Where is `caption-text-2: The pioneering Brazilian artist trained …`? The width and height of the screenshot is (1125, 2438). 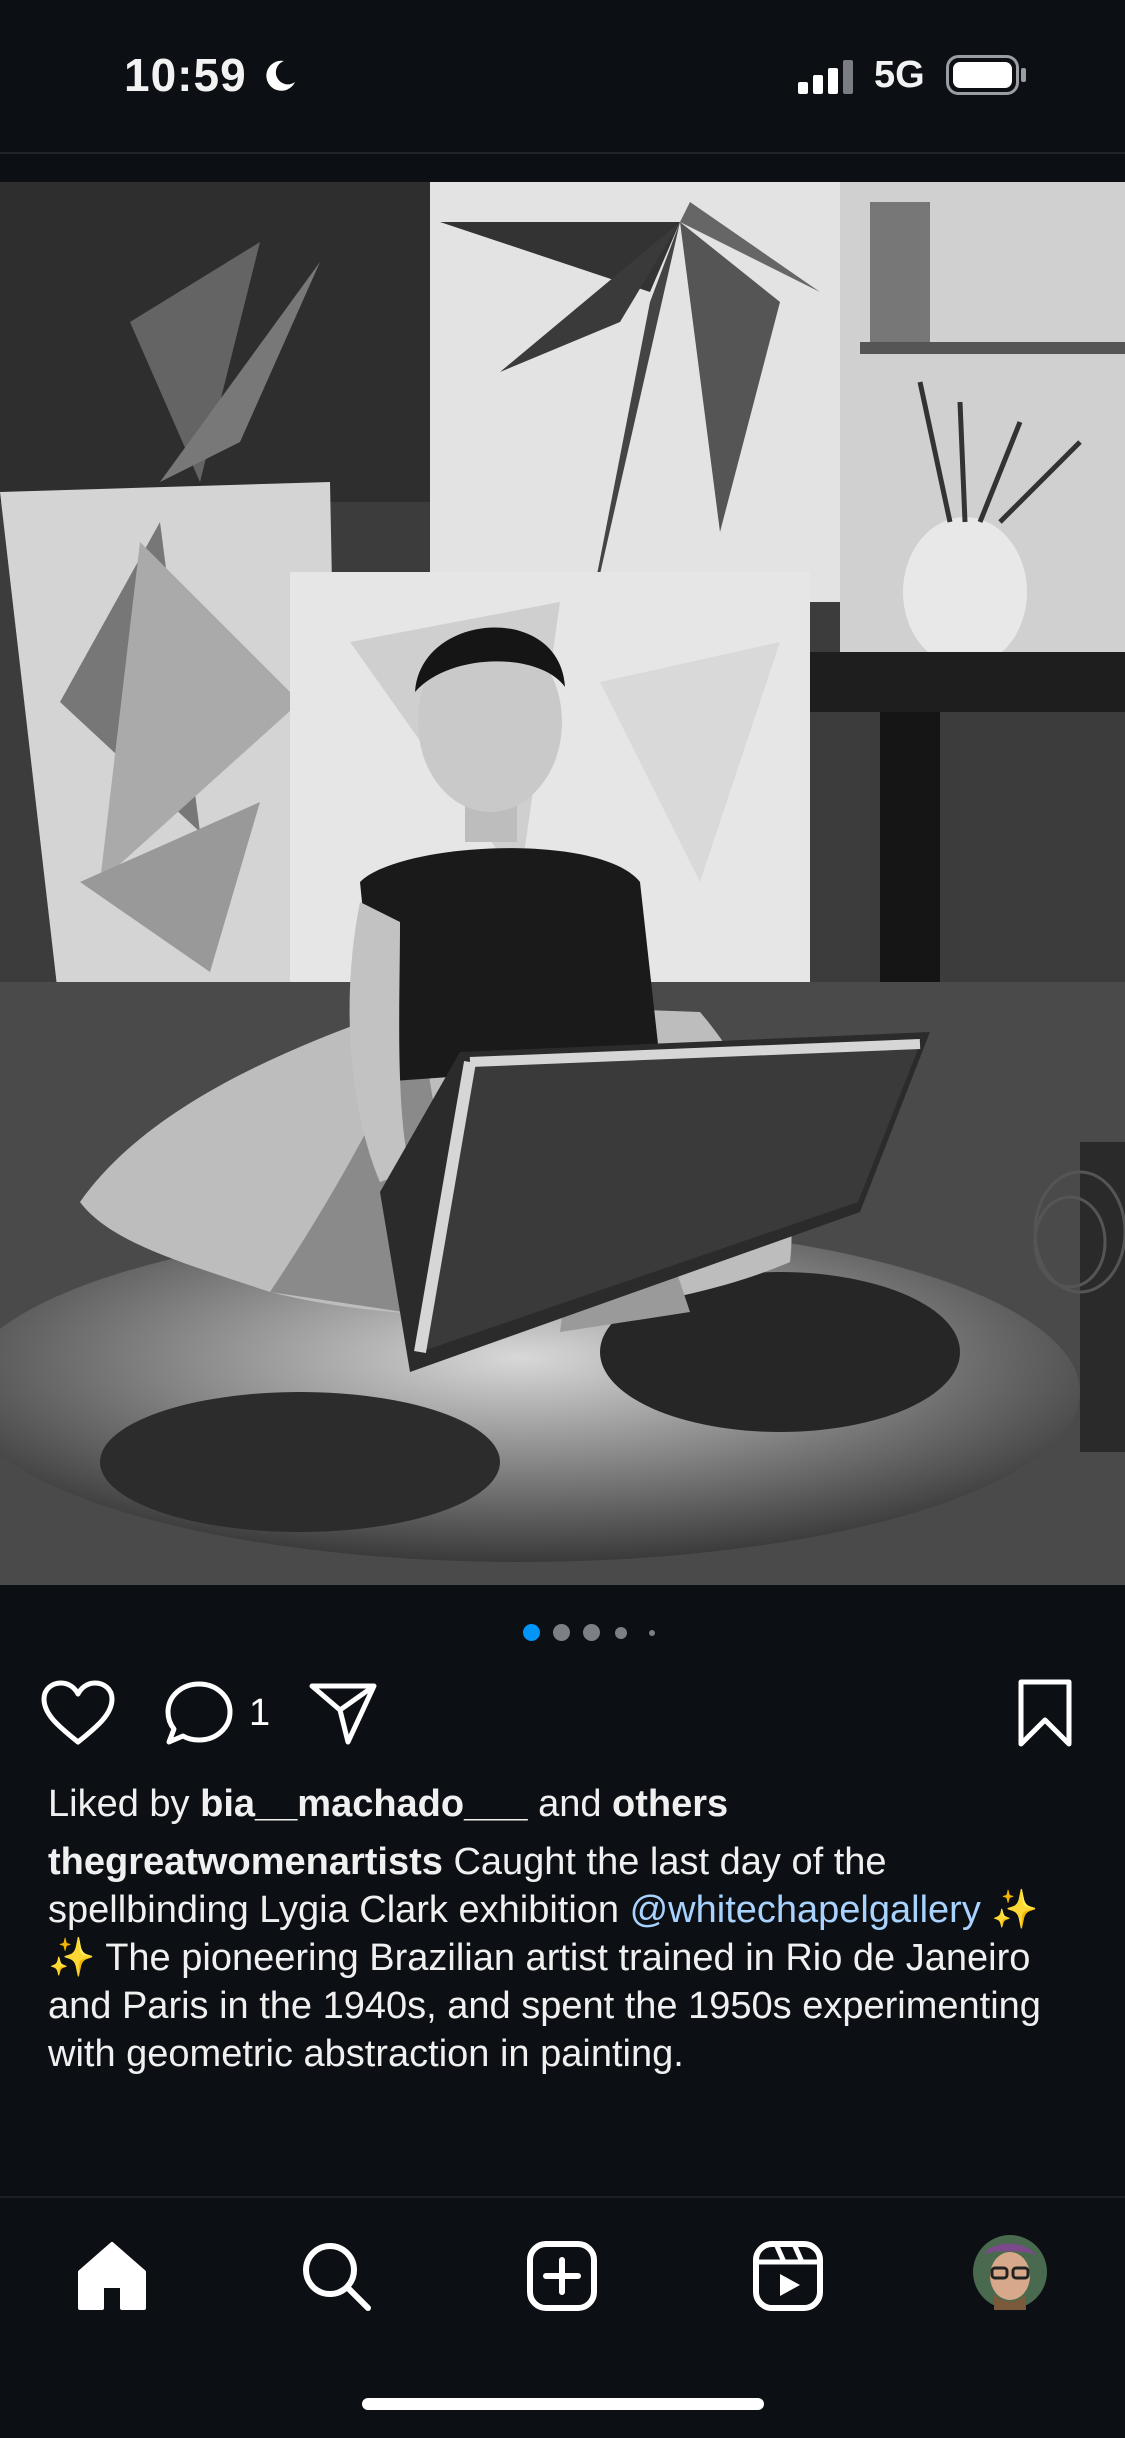 caption-text-2: The pioneering Brazilian artist trained … is located at coordinates (544, 2006).